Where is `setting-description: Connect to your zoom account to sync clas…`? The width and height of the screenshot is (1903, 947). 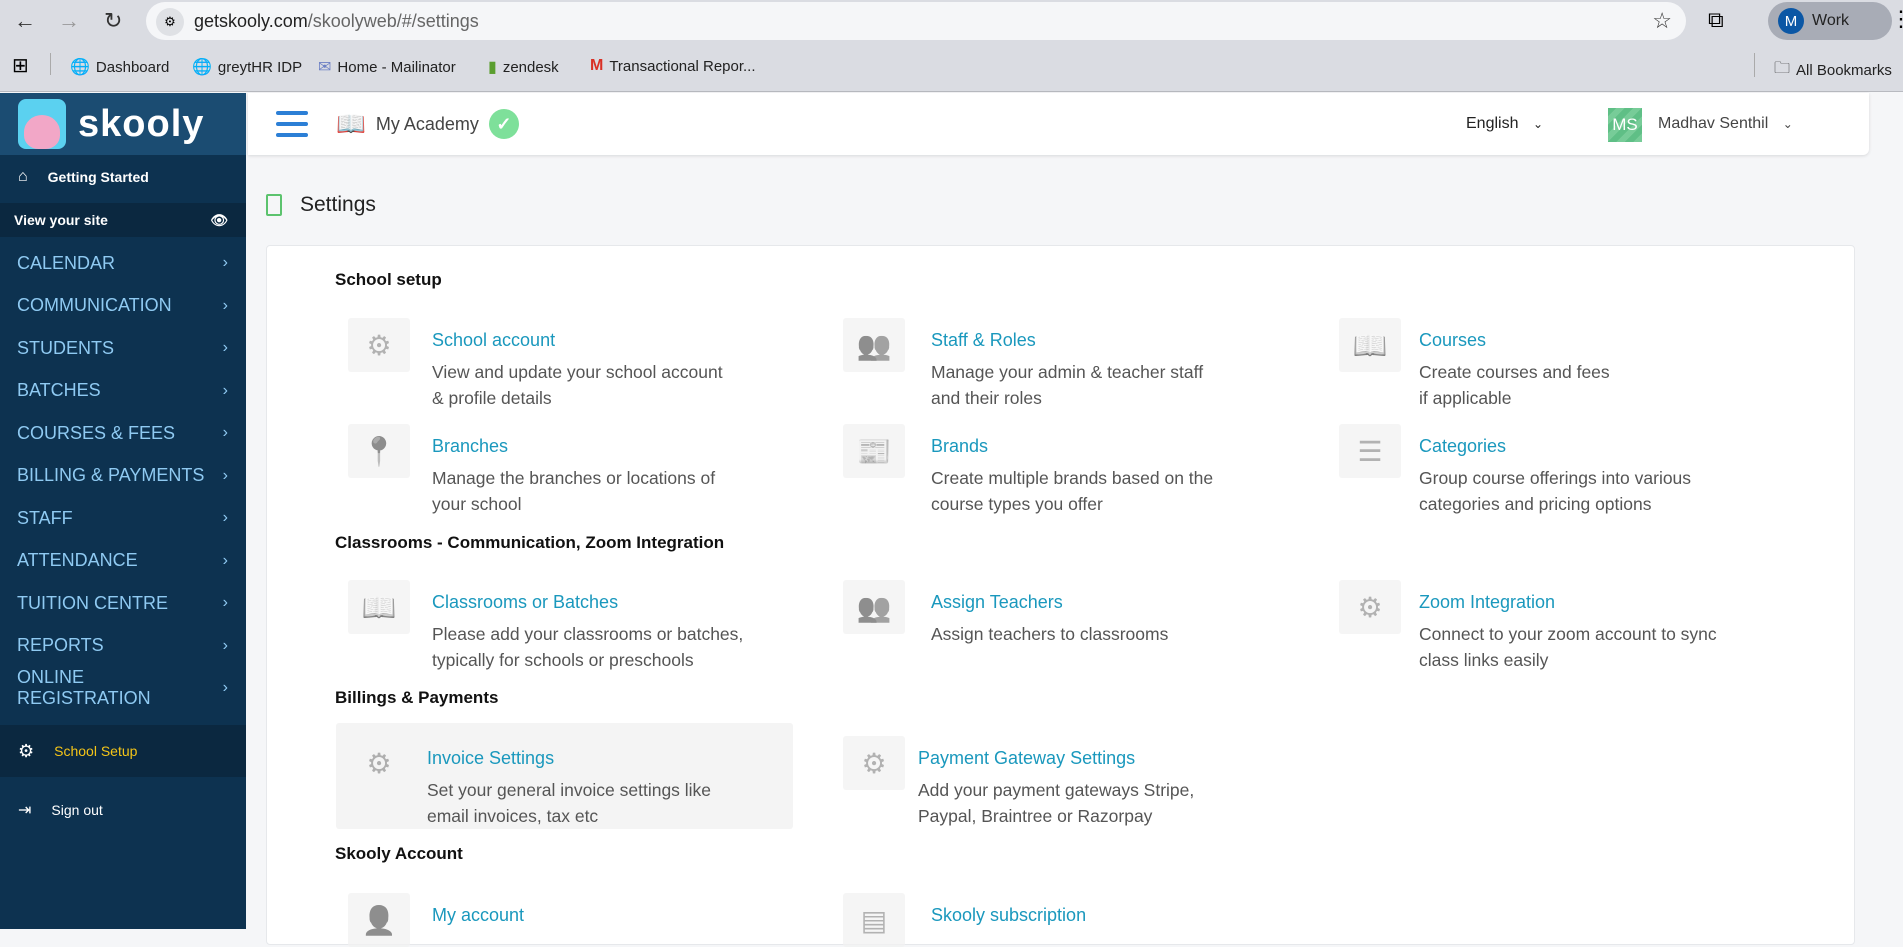 setting-description: Connect to your zoom account to sync clas… is located at coordinates (1568, 647).